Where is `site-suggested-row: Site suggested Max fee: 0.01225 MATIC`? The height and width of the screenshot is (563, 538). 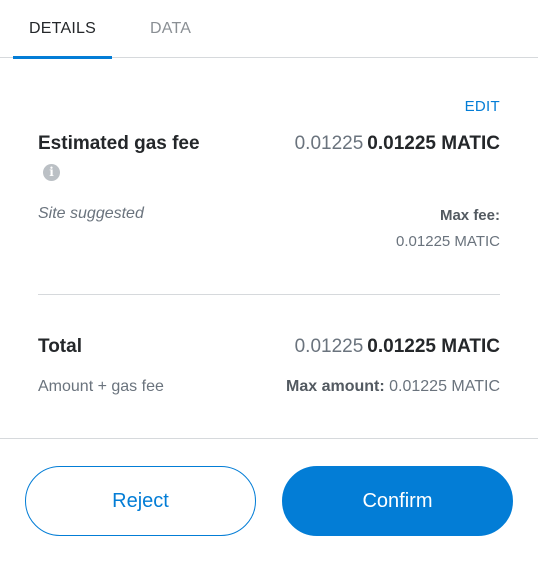 site-suggested-row: Site suggested Max fee: 0.01225 MATIC is located at coordinates (269, 230).